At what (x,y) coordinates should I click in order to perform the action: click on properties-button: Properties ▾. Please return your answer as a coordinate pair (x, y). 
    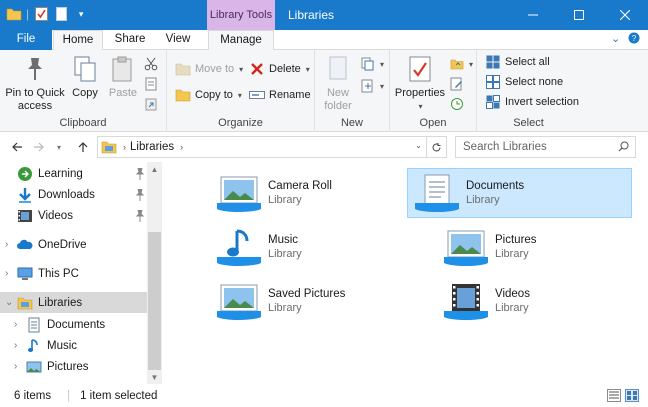
    Looking at the image, I should click on (420, 83).